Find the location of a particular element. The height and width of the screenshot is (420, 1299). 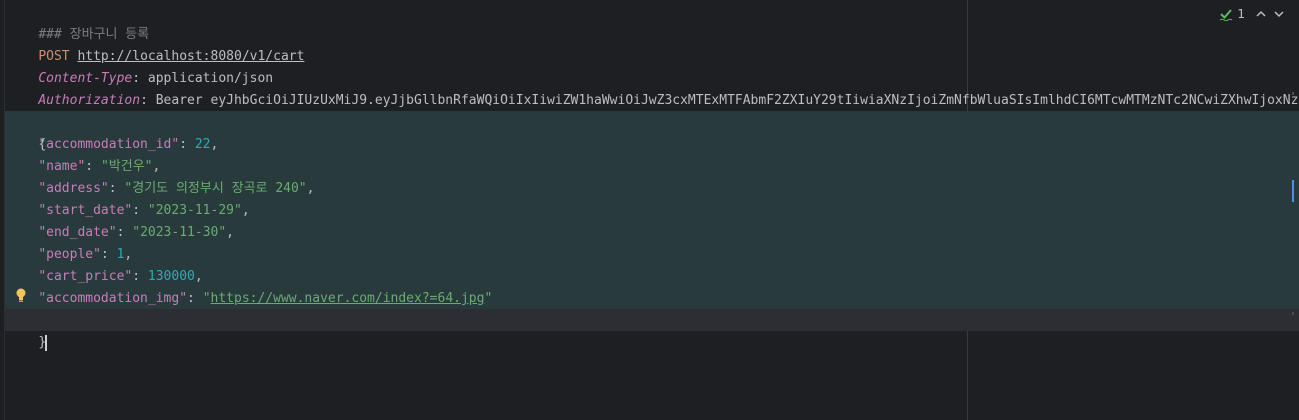

json-value: "2023-11-30" is located at coordinates (179, 232).